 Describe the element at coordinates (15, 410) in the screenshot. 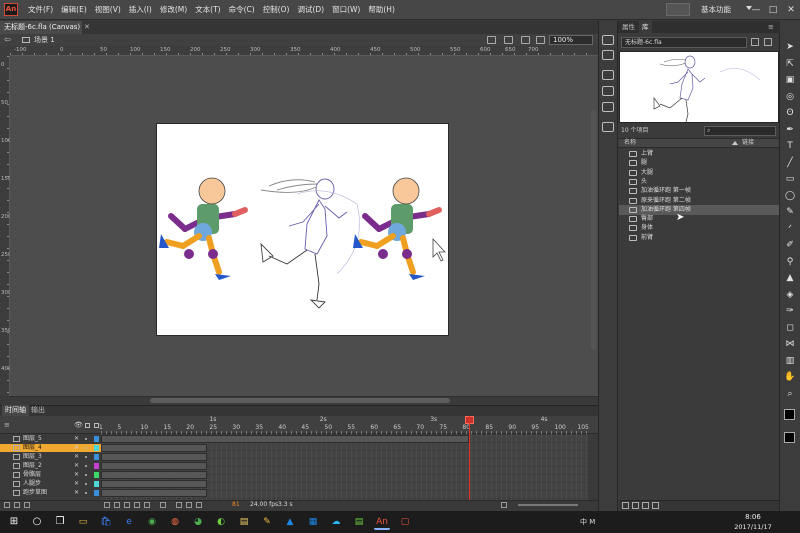

I see `tab-timeline: 时间轴` at that location.